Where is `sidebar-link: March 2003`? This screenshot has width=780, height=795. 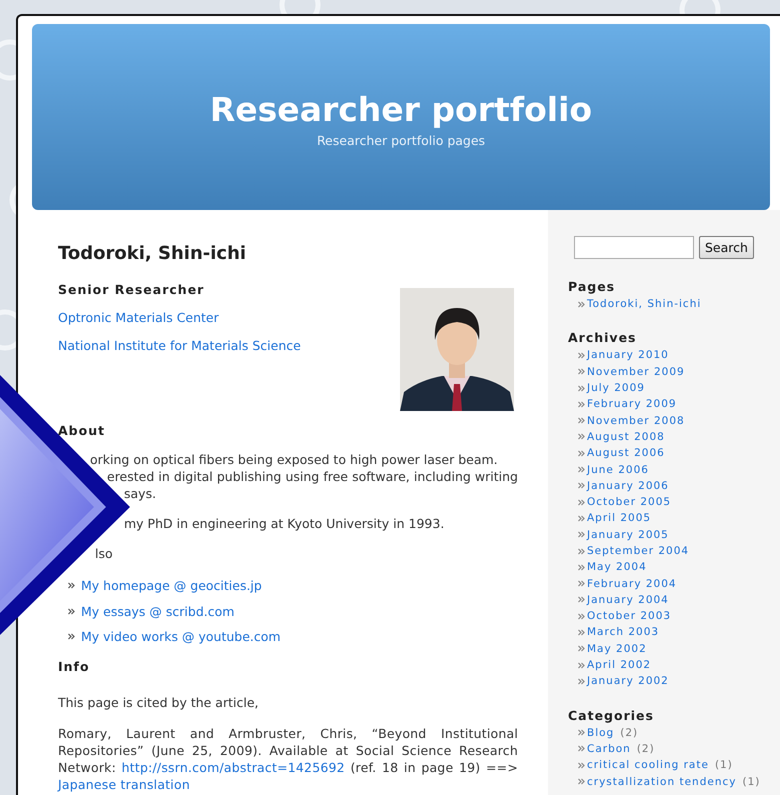 sidebar-link: March 2003 is located at coordinates (623, 632).